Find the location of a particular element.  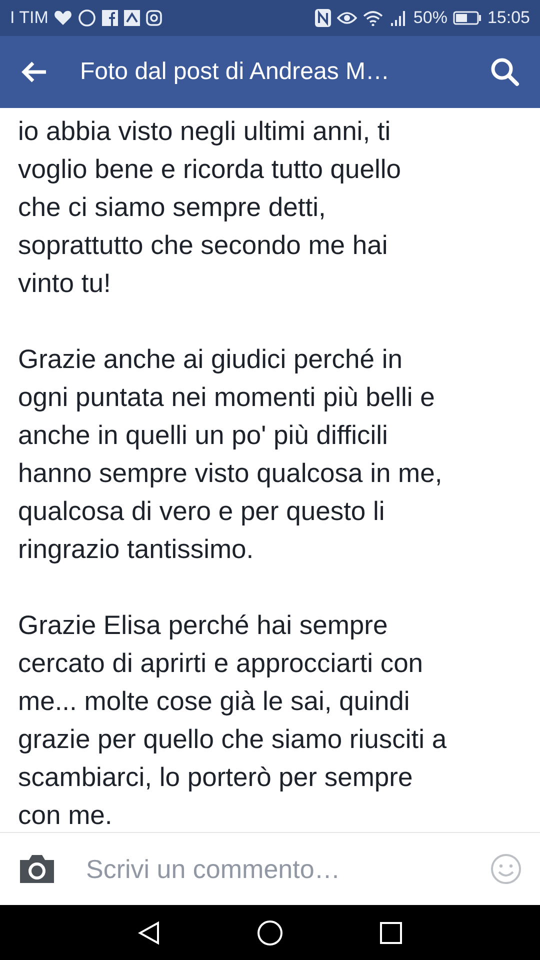

eye-icon is located at coordinates (347, 18).